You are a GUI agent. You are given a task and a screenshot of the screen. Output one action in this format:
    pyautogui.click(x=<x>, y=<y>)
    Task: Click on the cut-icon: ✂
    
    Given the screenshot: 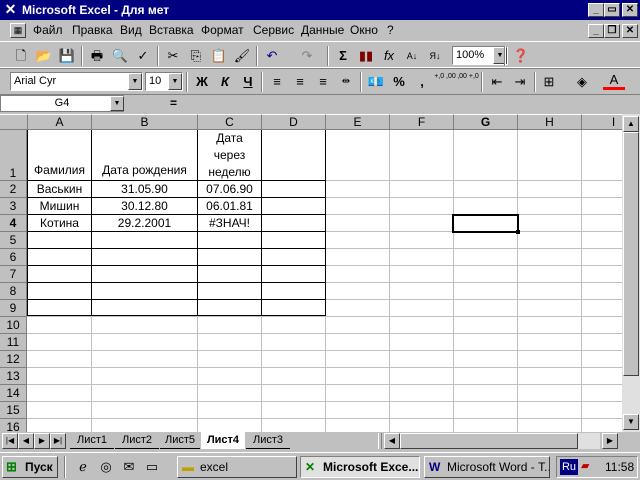 What is the action you would take?
    pyautogui.click(x=173, y=56)
    